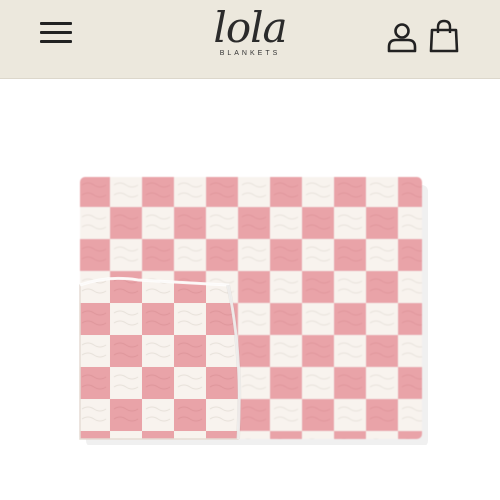 Image resolution: width=500 pixels, height=500 pixels. Describe the element at coordinates (250, 27) in the screenshot. I see `logo-wordmark: lola` at that location.